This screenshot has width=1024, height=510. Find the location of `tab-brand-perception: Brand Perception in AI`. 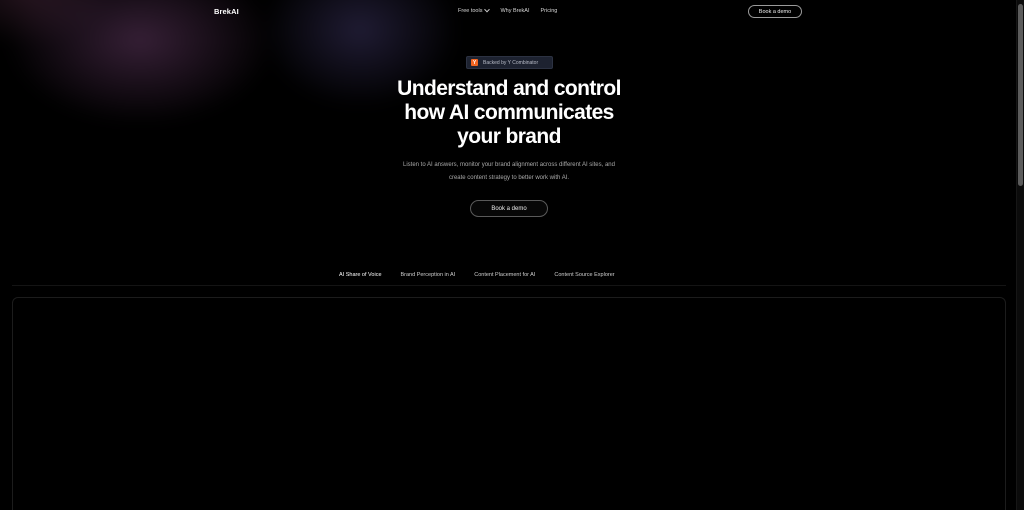

tab-brand-perception: Brand Perception in AI is located at coordinates (428, 276).